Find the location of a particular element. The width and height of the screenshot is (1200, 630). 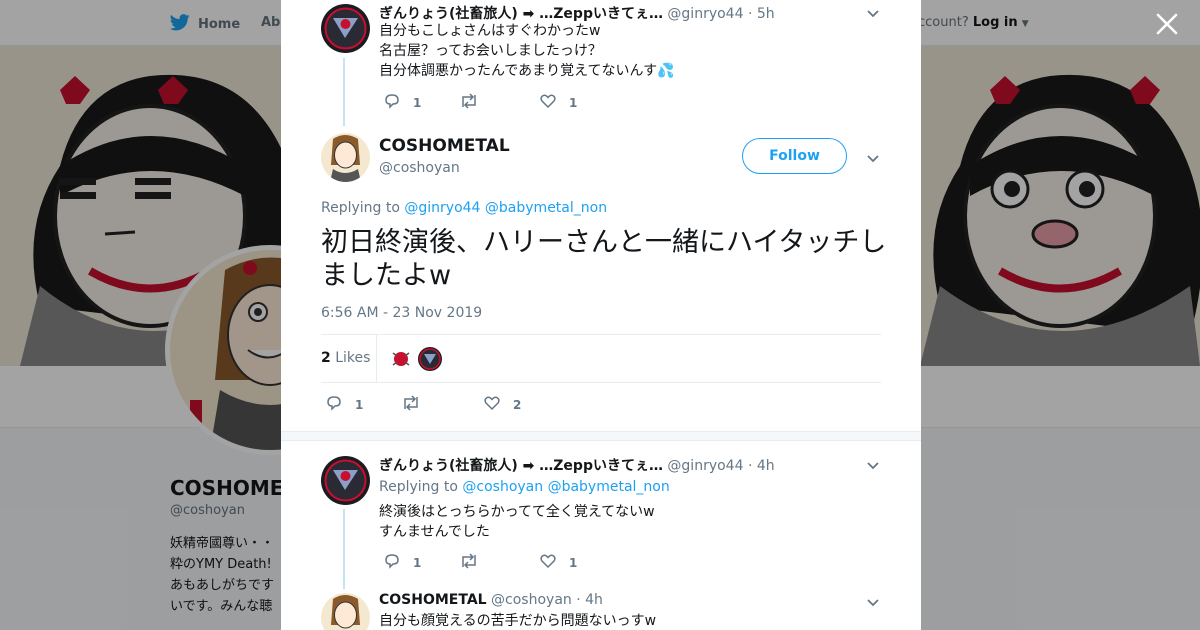

tweet-text: 初日終演後、ハリーさんと一緒にハイタッチしましたよw is located at coordinates (604, 259).